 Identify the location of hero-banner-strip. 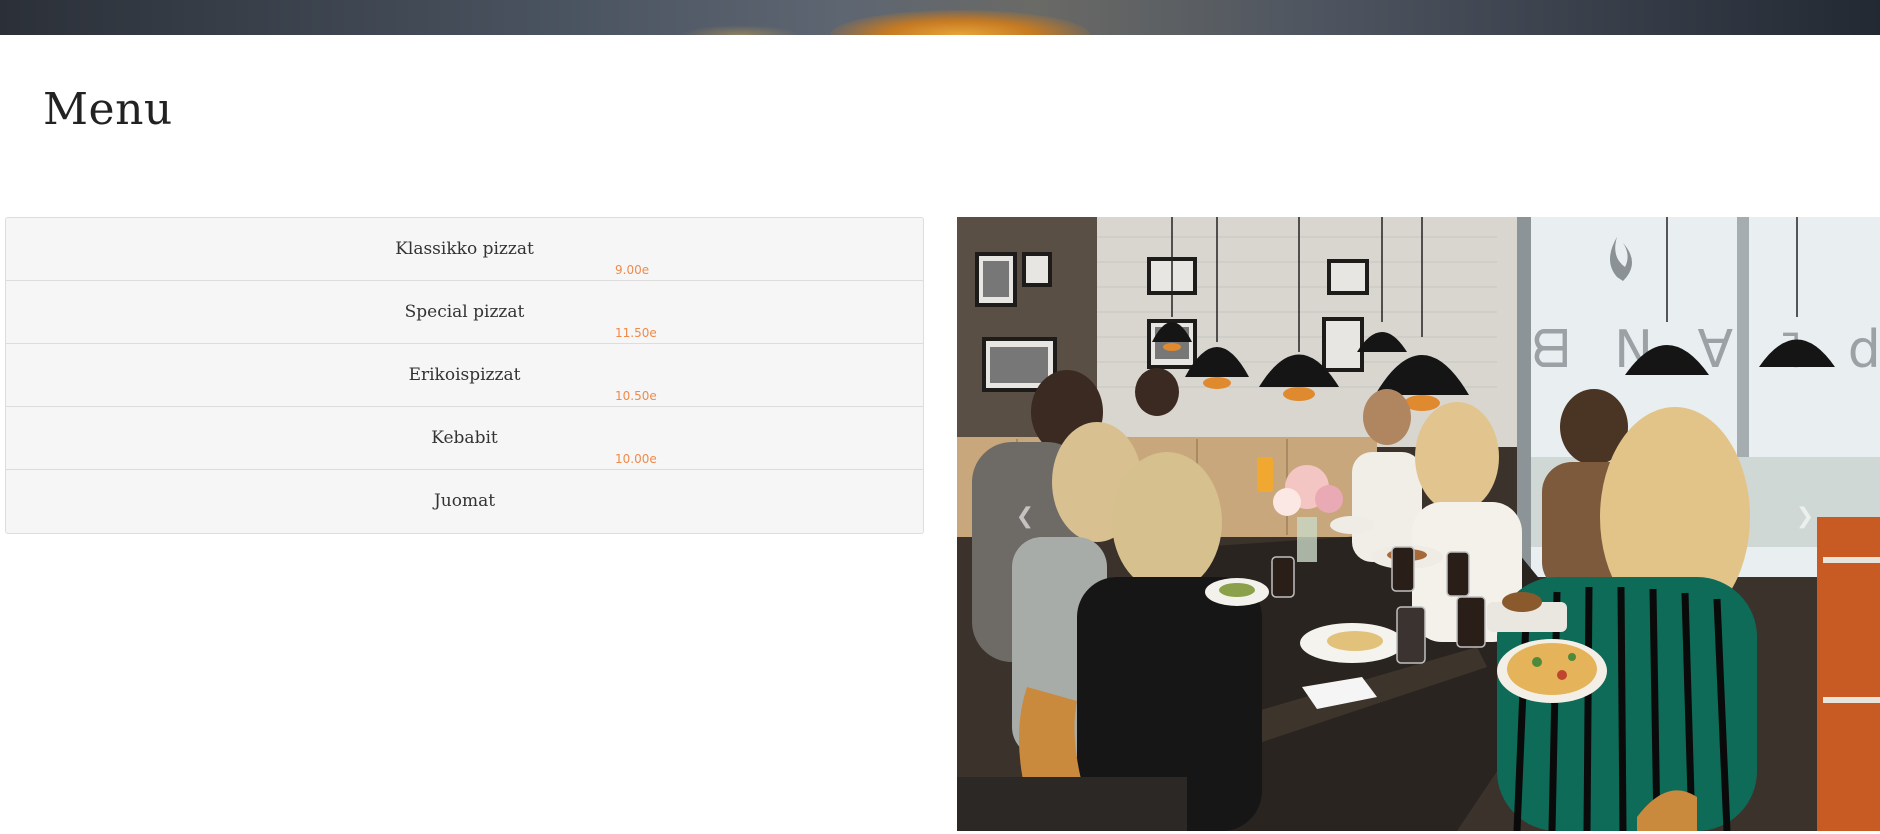
(940, 17).